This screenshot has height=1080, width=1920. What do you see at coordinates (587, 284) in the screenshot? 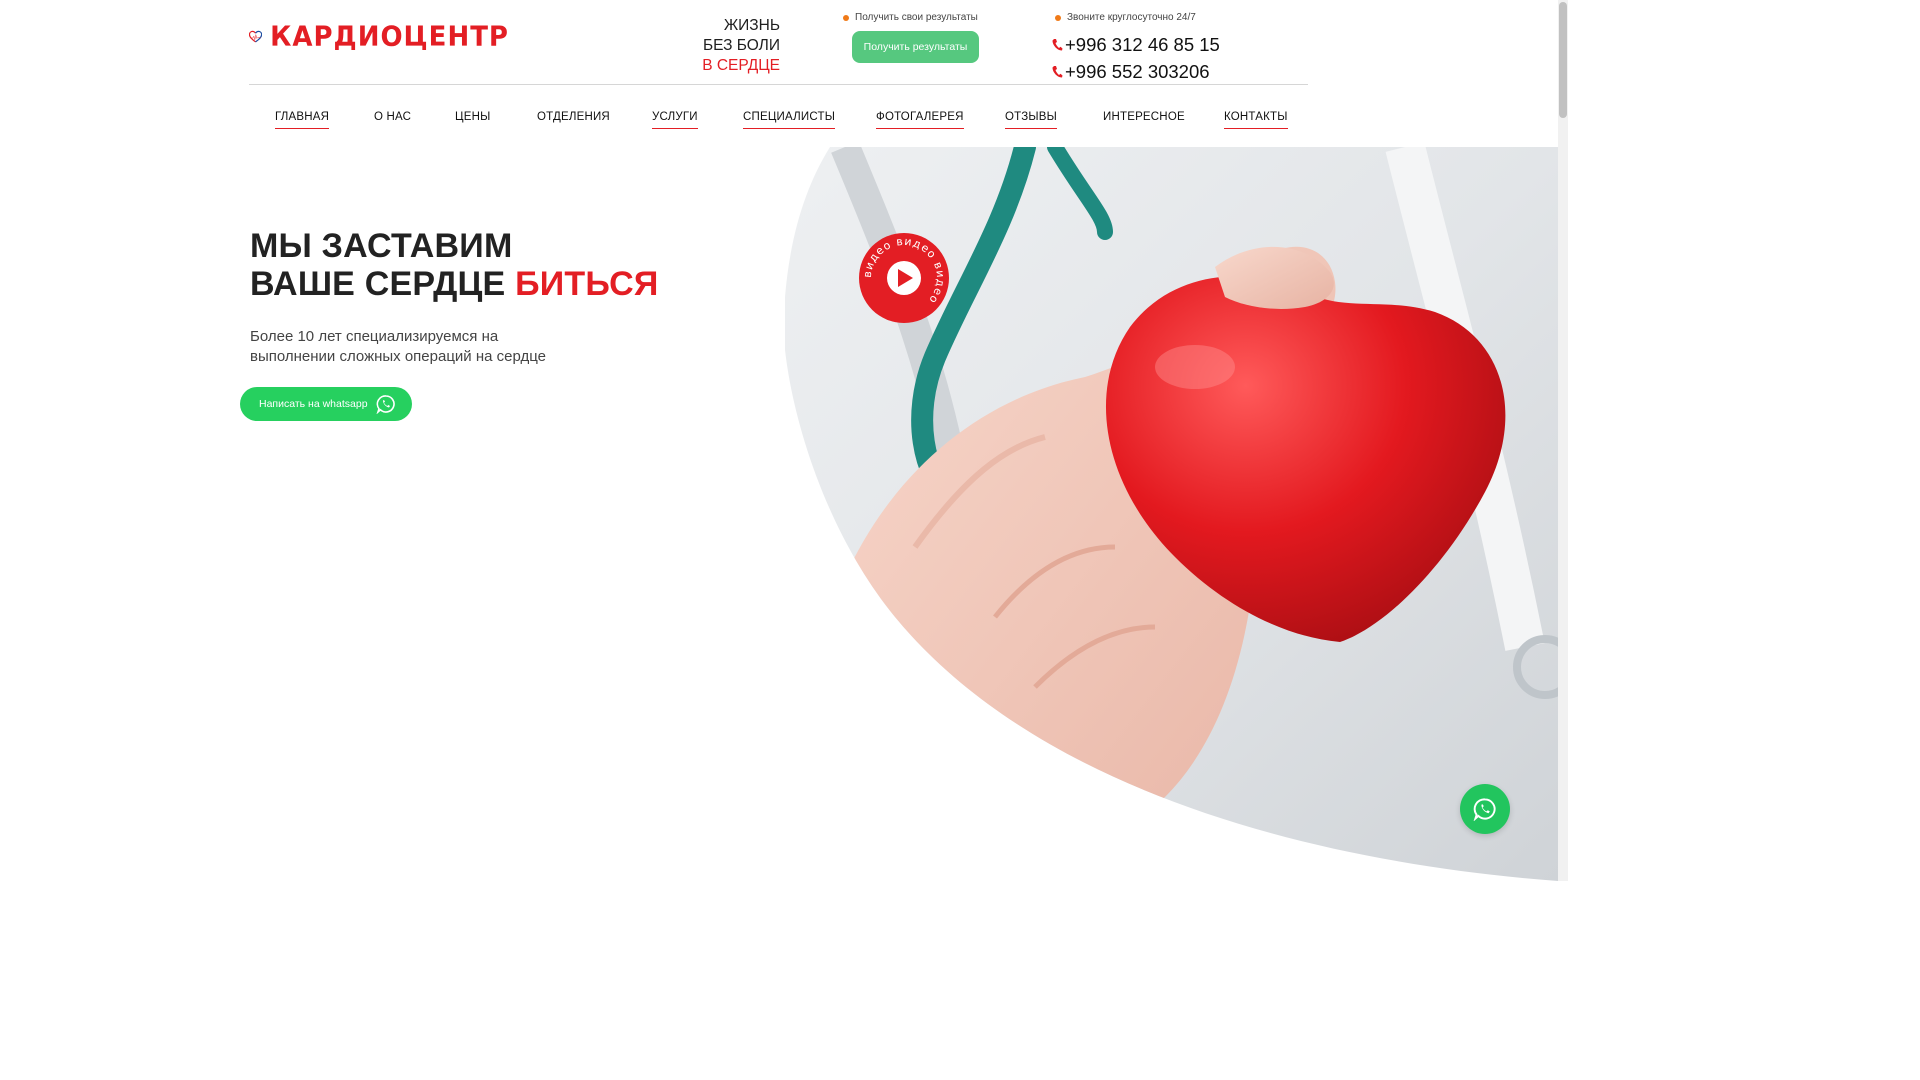
I see `hero-title-accent: БИТЬСЯ` at bounding box center [587, 284].